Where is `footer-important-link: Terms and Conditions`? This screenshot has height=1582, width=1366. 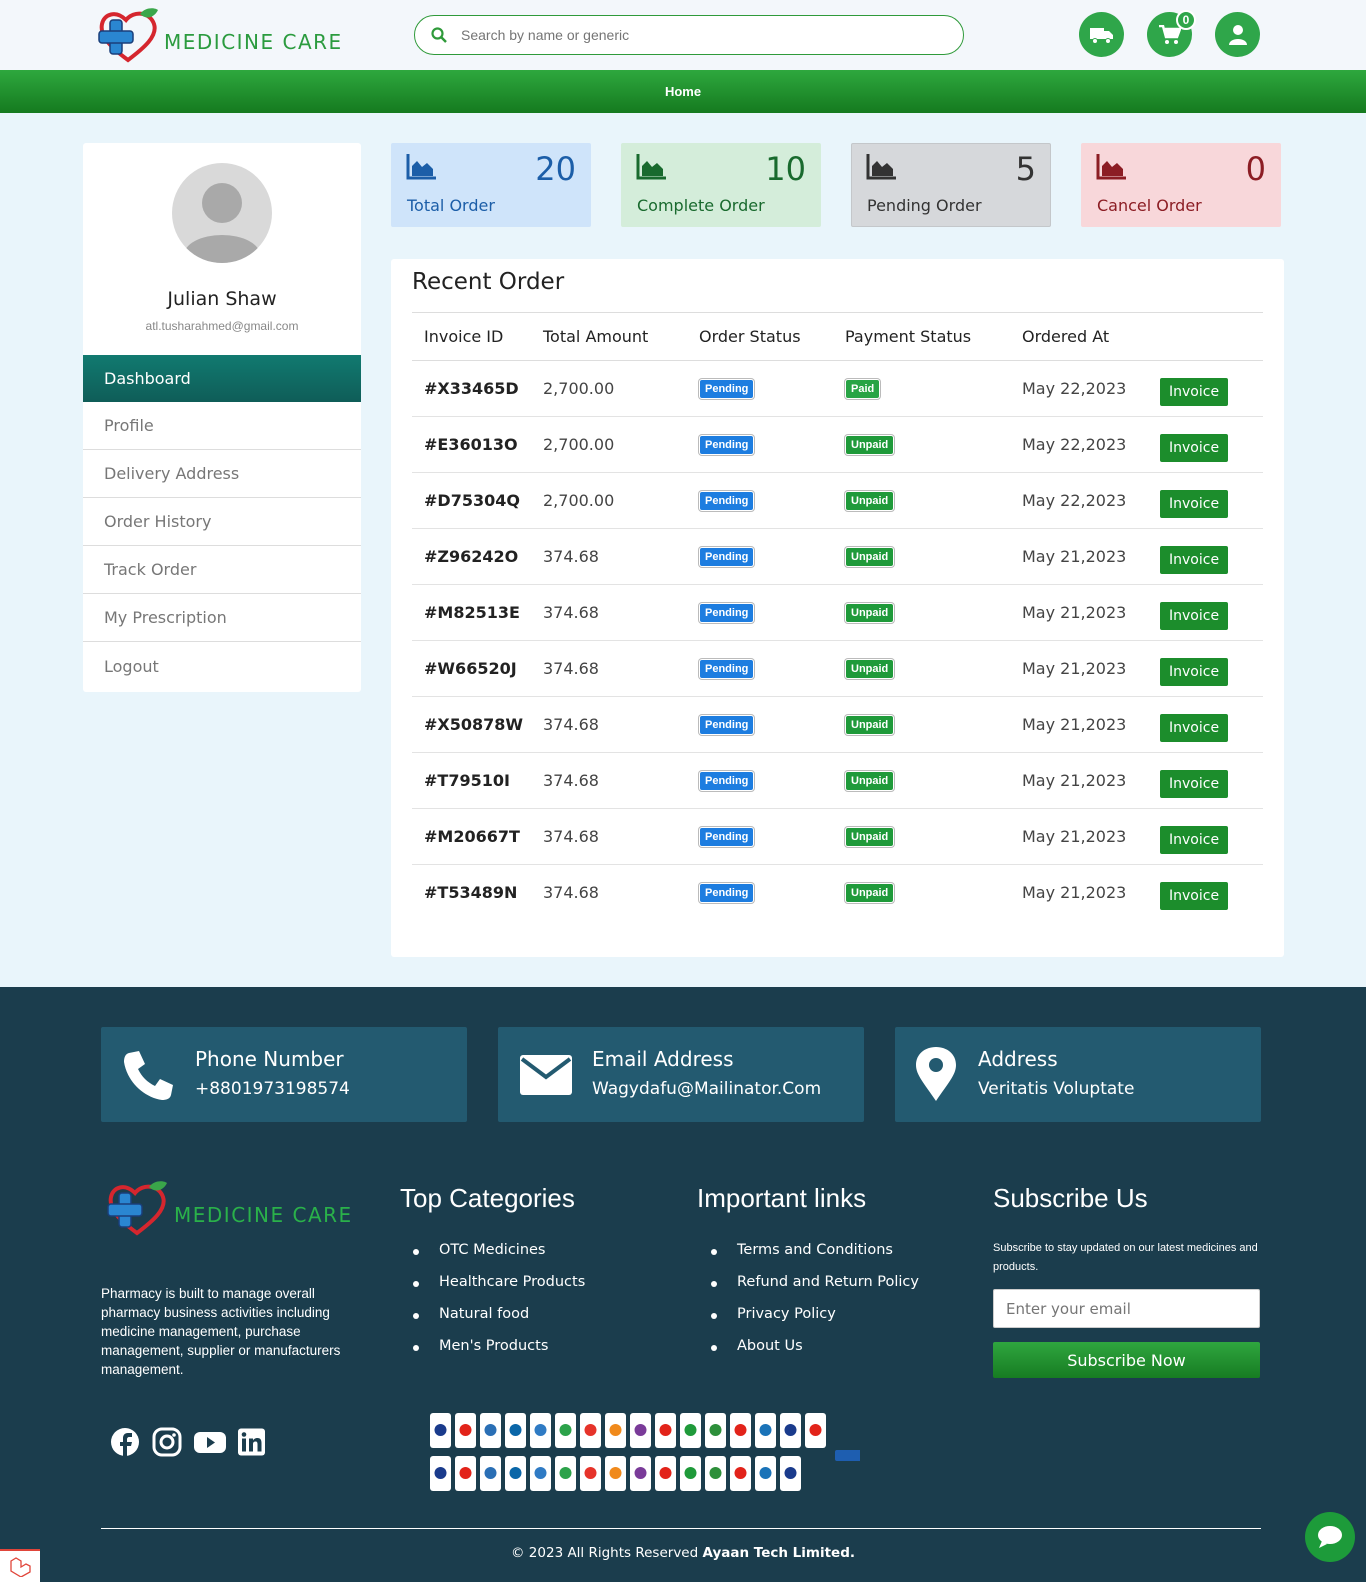 footer-important-link: Terms and Conditions is located at coordinates (815, 1258).